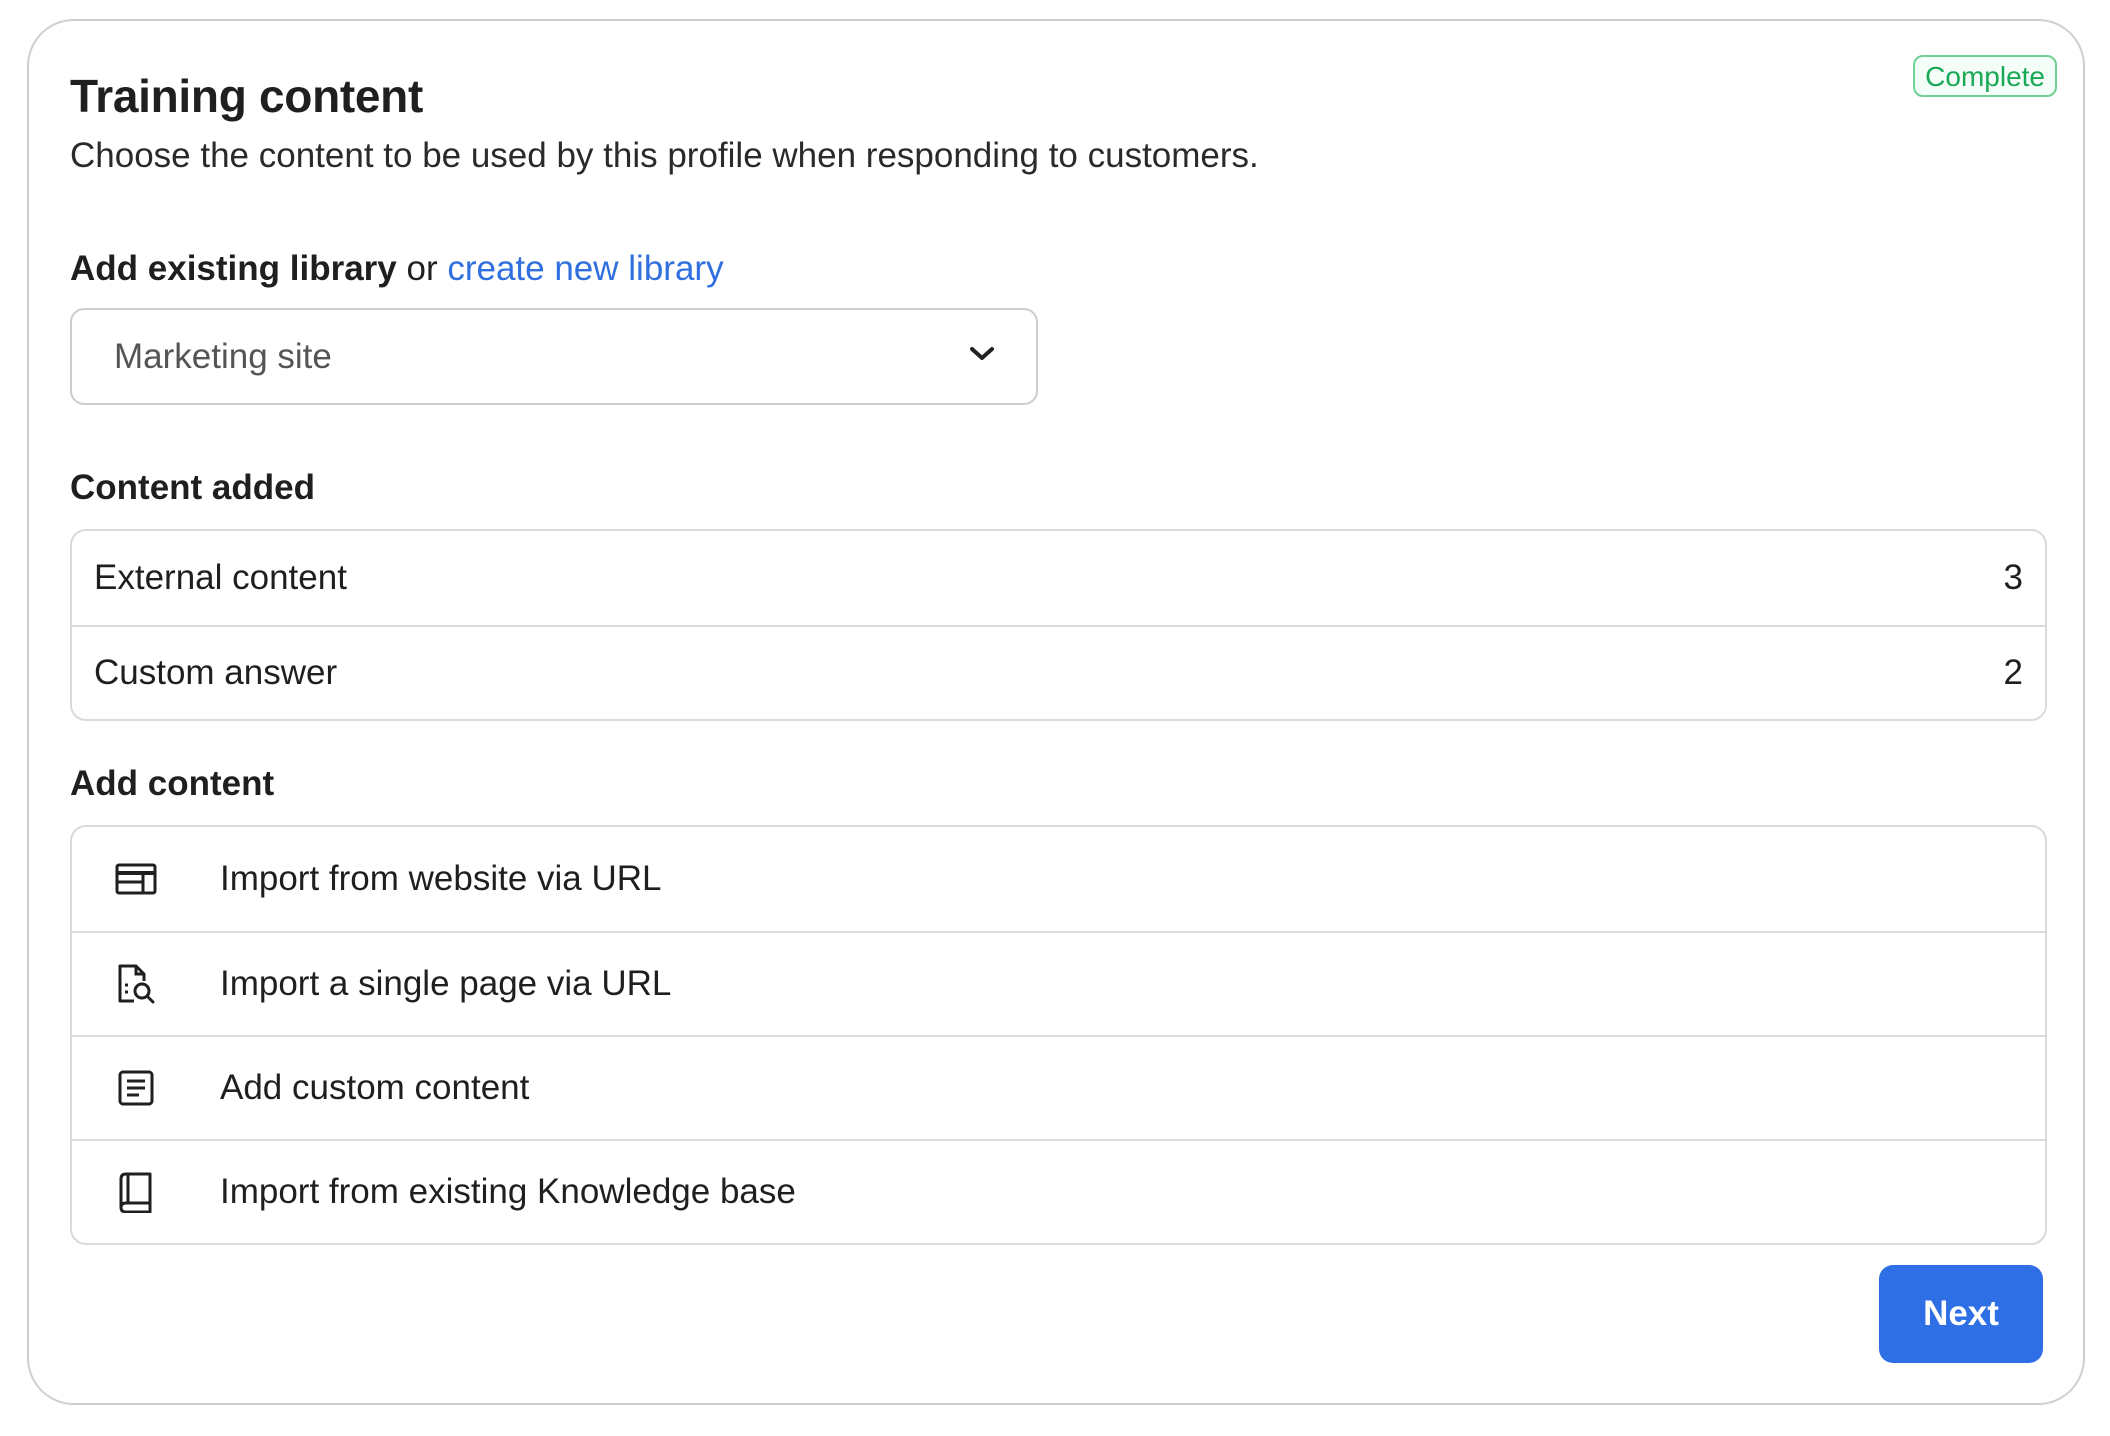  Describe the element at coordinates (1058, 672) in the screenshot. I see `list-item: Custom answer 2` at that location.